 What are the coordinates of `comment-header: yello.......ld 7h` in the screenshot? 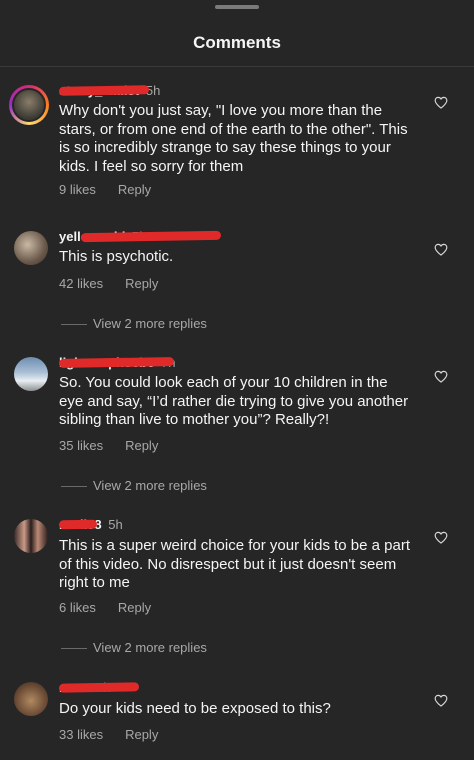 It's located at (140, 237).